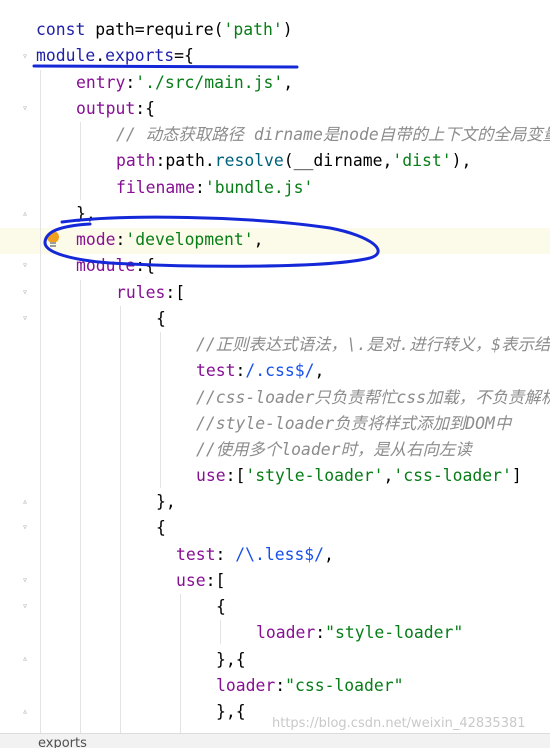  Describe the element at coordinates (373, 344) in the screenshot. I see `code-token: //正则表达式语法，\.是对.进行转义，$表示结尾` at that location.